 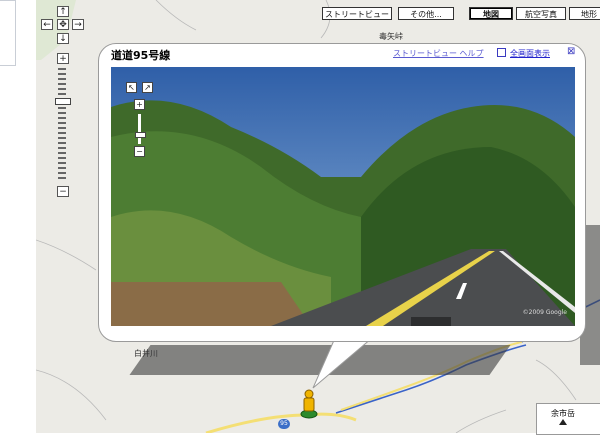 What do you see at coordinates (139, 104) in the screenshot?
I see `sv-zoom-in-button: +` at bounding box center [139, 104].